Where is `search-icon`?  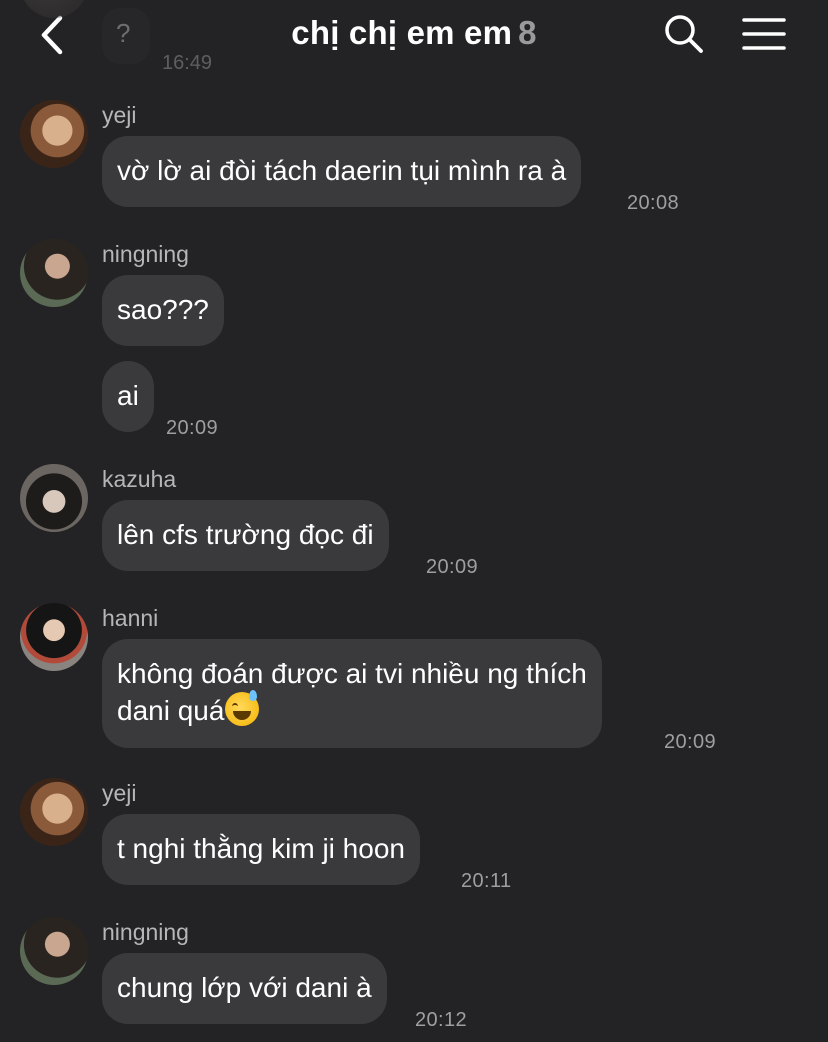 search-icon is located at coordinates (684, 34).